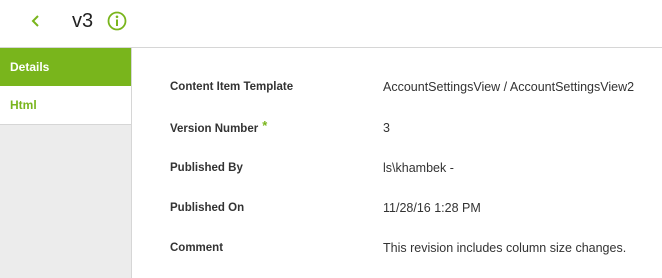 This screenshot has width=662, height=278. Describe the element at coordinates (65, 105) in the screenshot. I see `tab-html: Html` at that location.